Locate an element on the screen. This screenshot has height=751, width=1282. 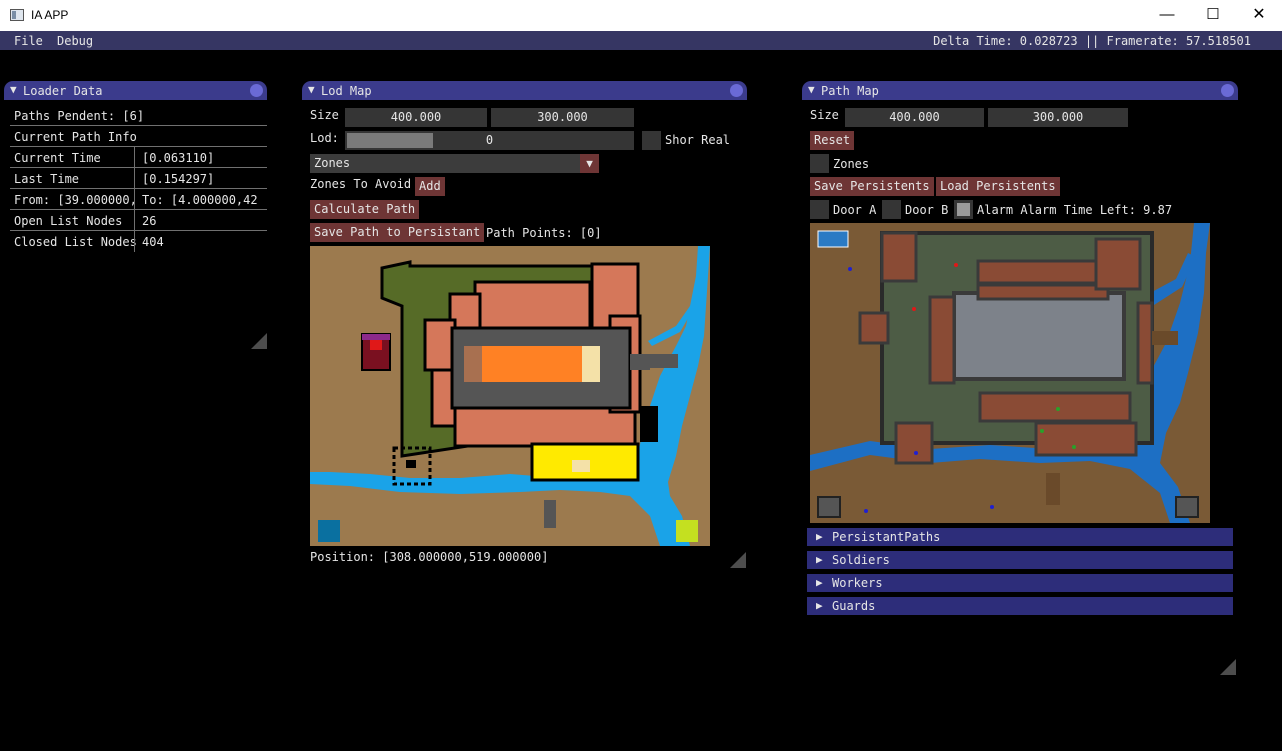
table-row: Current Time [0.063110] is located at coordinates (138, 157).